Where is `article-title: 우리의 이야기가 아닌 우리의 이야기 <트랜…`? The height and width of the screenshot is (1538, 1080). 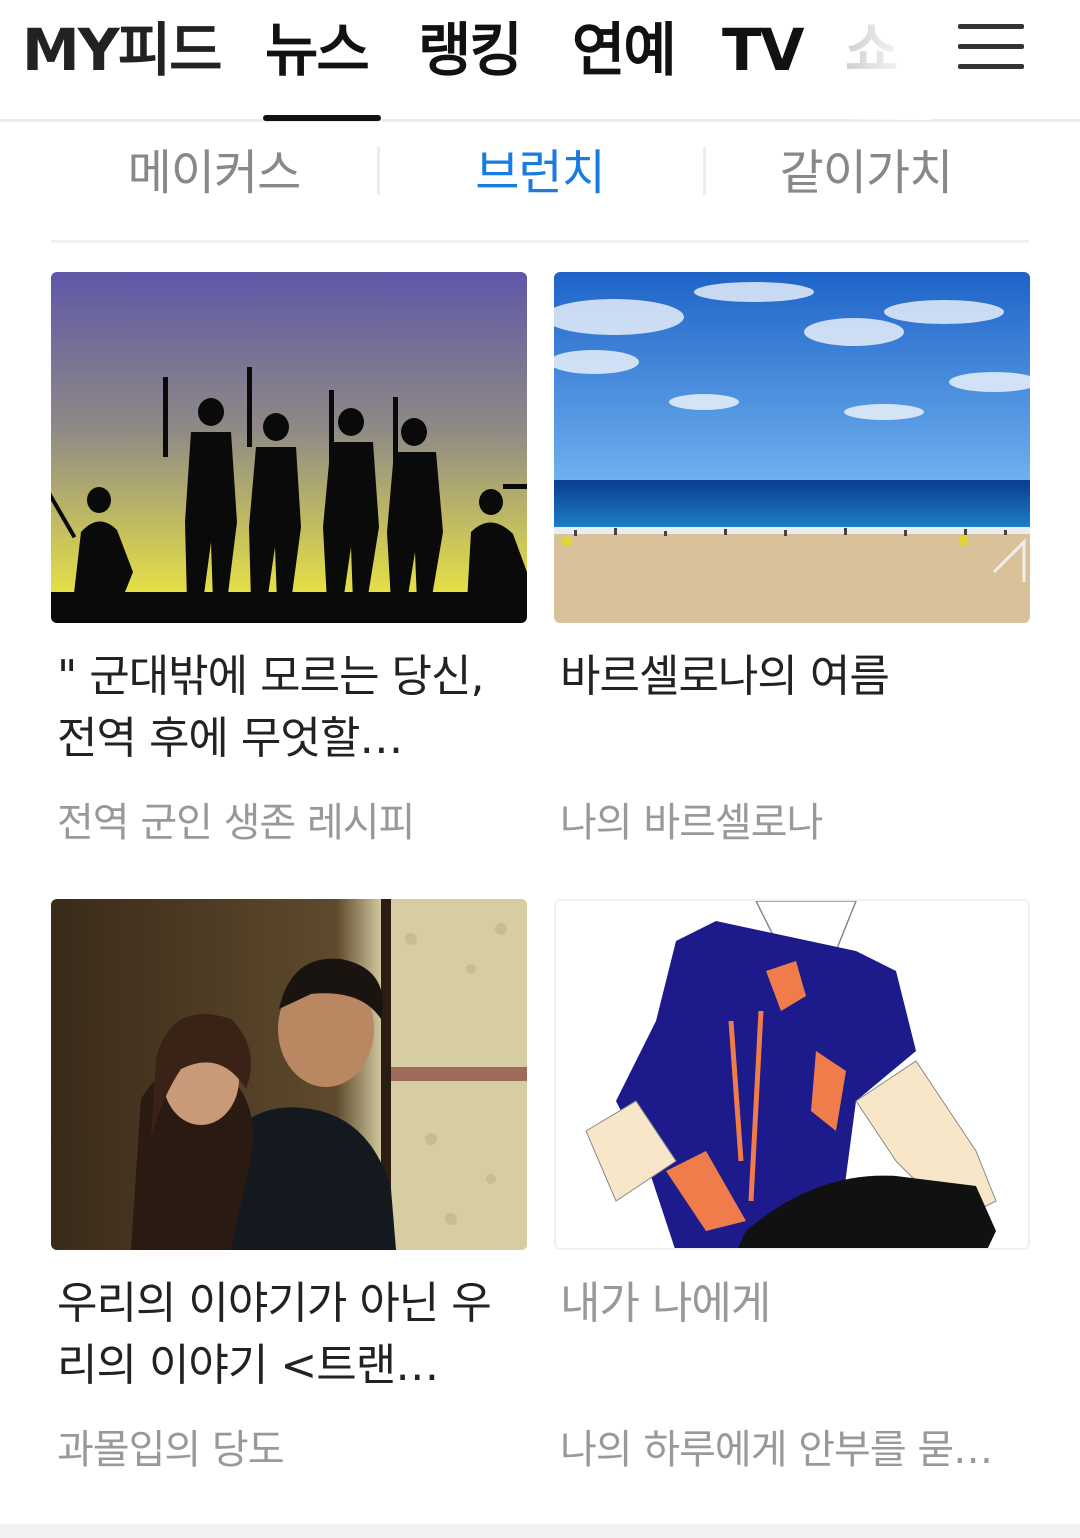 article-title: 우리의 이야기가 아닌 우리의 이야기 <트랜… is located at coordinates (287, 1335).